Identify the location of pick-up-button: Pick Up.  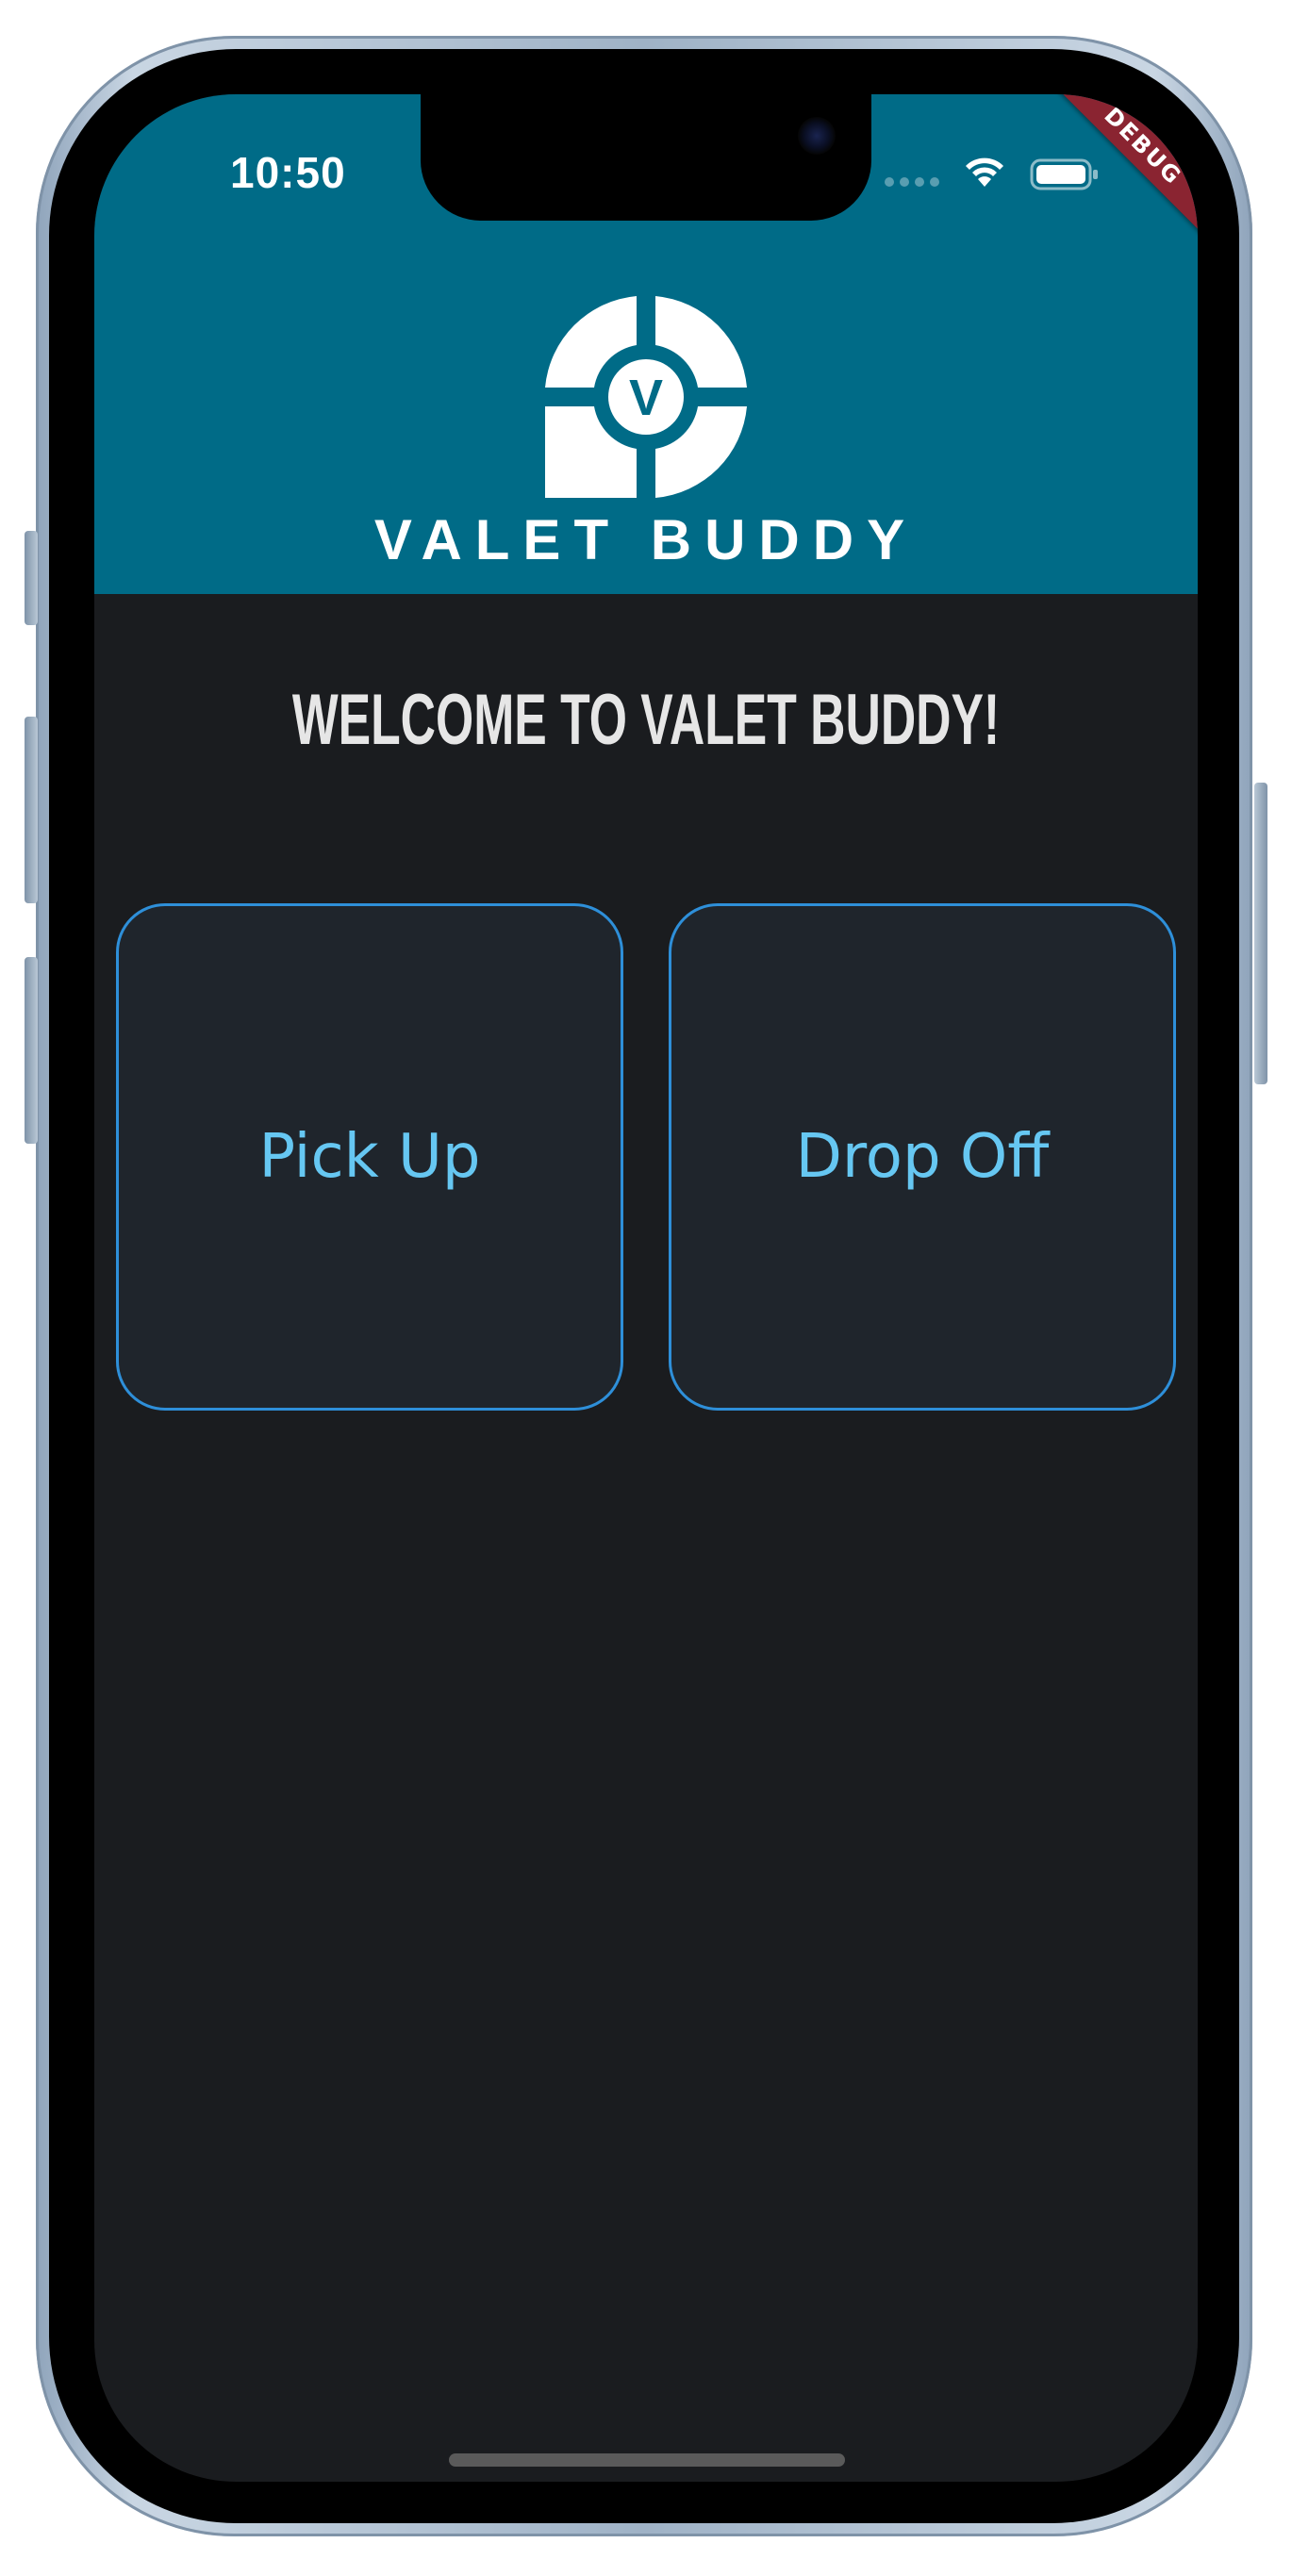
(369, 1157).